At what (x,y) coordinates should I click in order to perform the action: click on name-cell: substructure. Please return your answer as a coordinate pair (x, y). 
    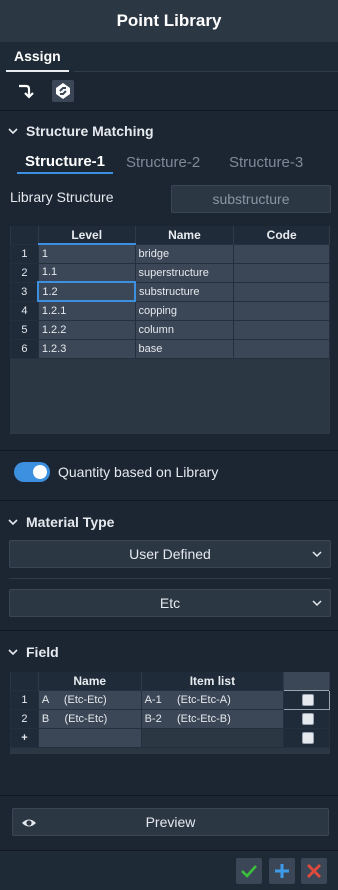
    Looking at the image, I should click on (184, 291).